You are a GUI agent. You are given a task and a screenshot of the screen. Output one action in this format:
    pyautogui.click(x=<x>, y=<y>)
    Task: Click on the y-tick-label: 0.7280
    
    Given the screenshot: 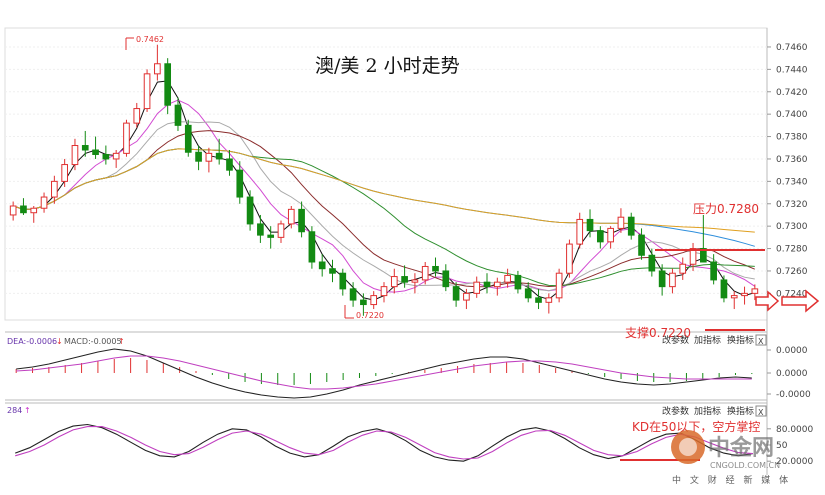 What is the action you would take?
    pyautogui.click(x=792, y=250)
    